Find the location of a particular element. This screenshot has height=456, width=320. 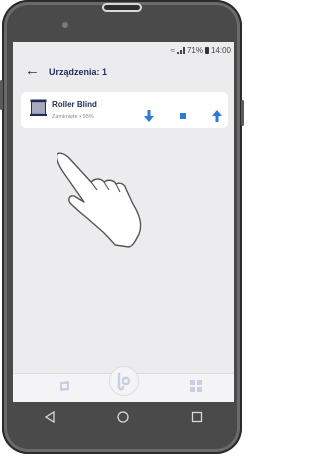

home-center-button is located at coordinates (124, 381).